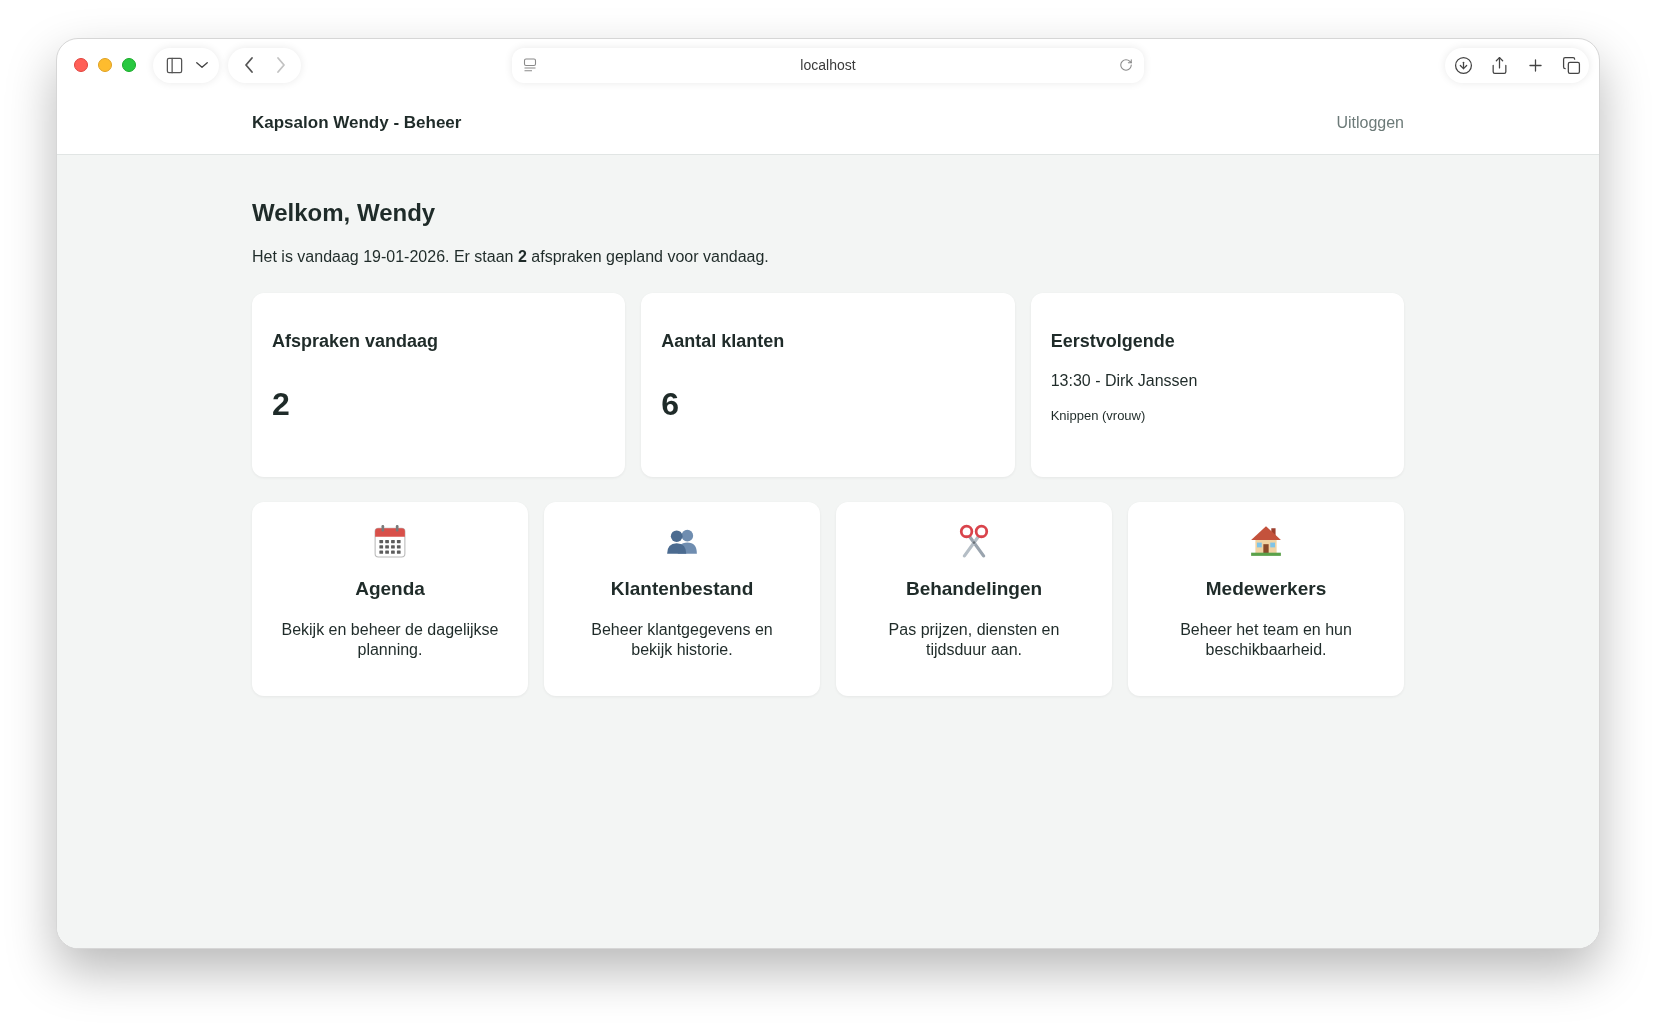 The width and height of the screenshot is (1656, 1023). I want to click on calendar-icon, so click(390, 541).